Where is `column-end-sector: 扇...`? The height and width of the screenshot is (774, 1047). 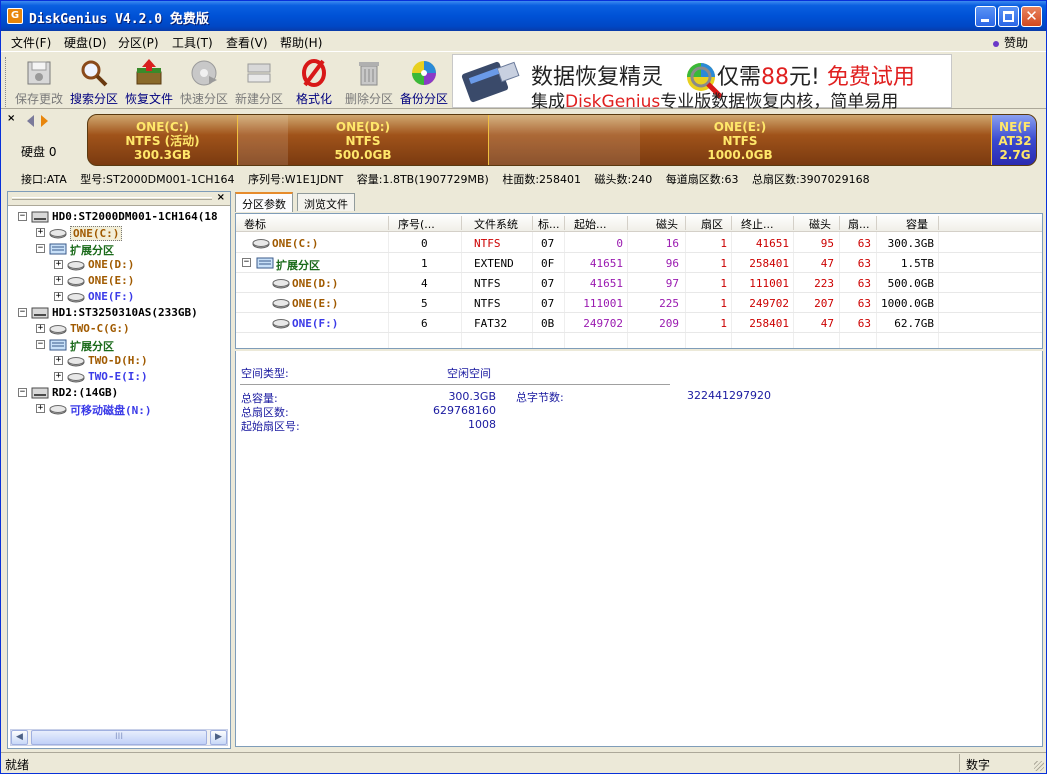 column-end-sector: 扇... is located at coordinates (859, 224).